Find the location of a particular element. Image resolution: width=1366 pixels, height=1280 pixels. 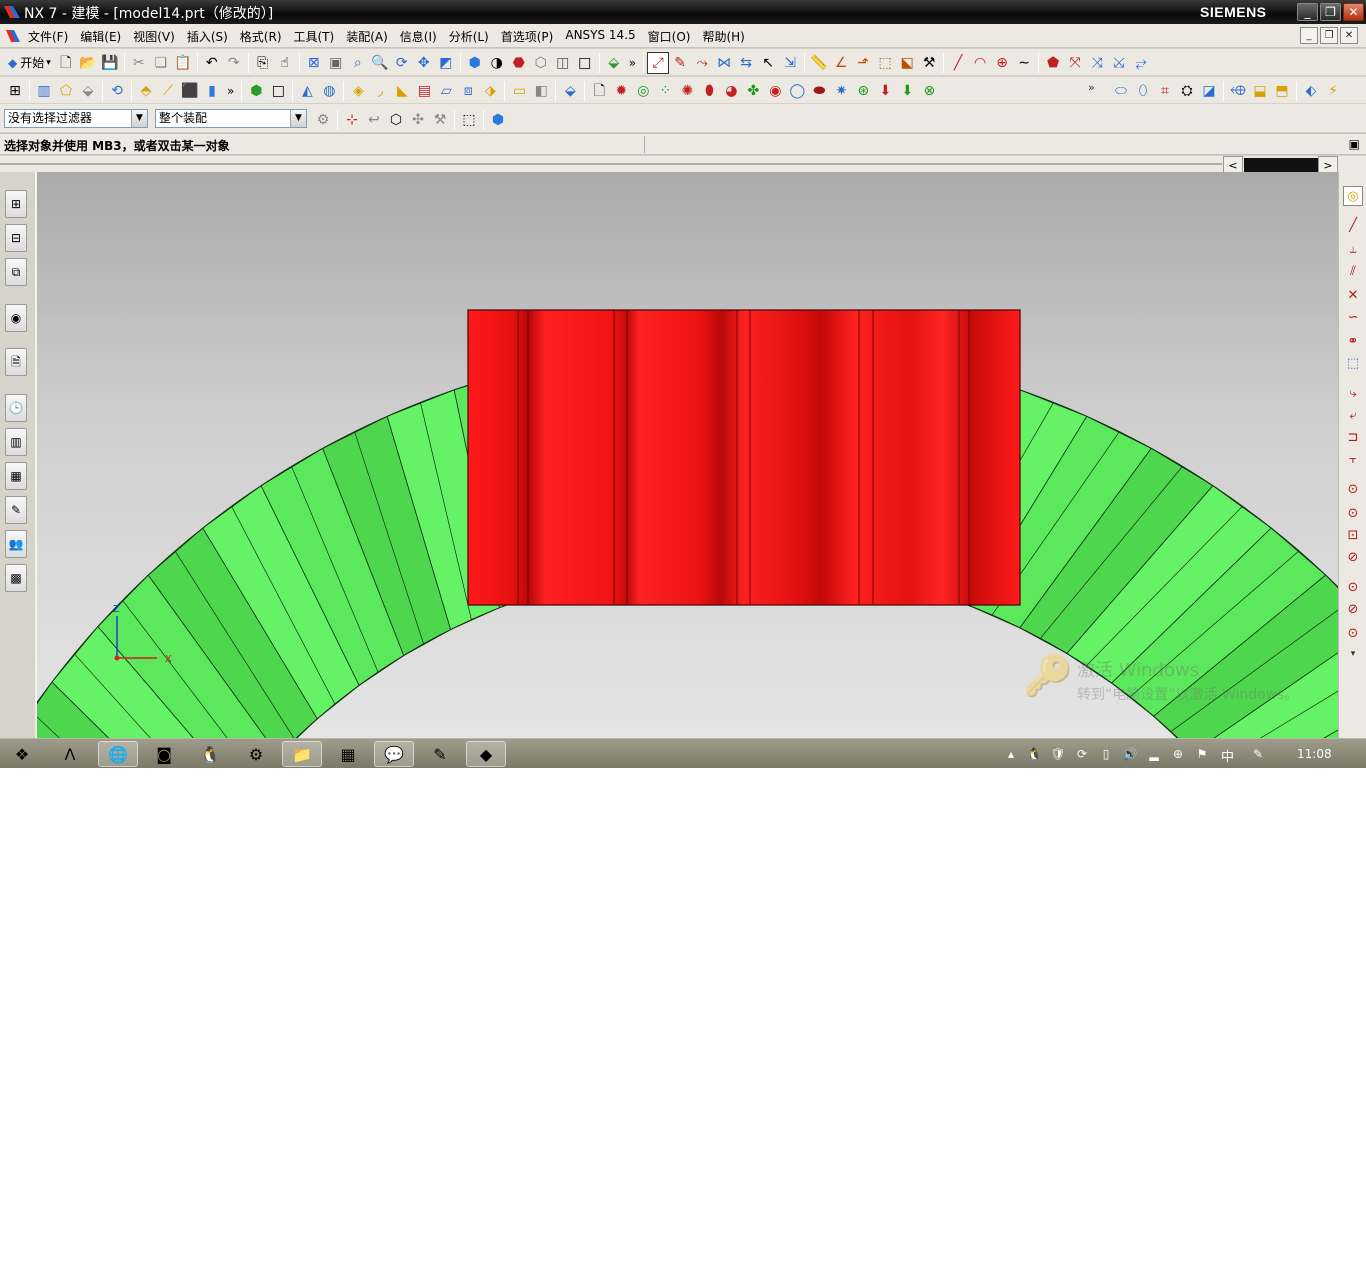

red-cylinder-icon: ⬮ is located at coordinates (709, 91).